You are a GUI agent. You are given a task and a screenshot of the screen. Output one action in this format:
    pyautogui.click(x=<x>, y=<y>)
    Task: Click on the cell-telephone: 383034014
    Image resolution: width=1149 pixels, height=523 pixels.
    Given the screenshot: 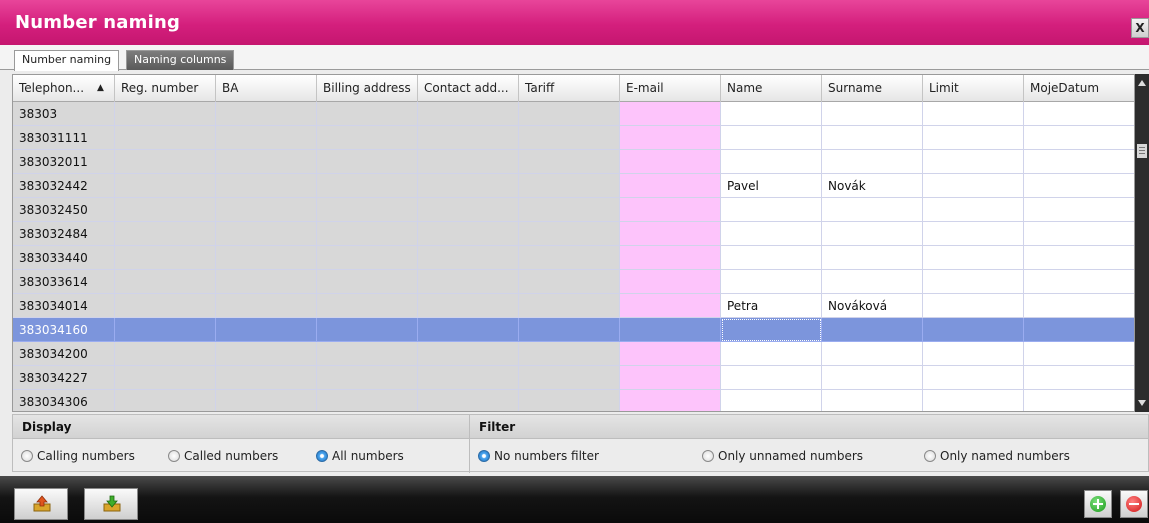 What is the action you would take?
    pyautogui.click(x=64, y=306)
    